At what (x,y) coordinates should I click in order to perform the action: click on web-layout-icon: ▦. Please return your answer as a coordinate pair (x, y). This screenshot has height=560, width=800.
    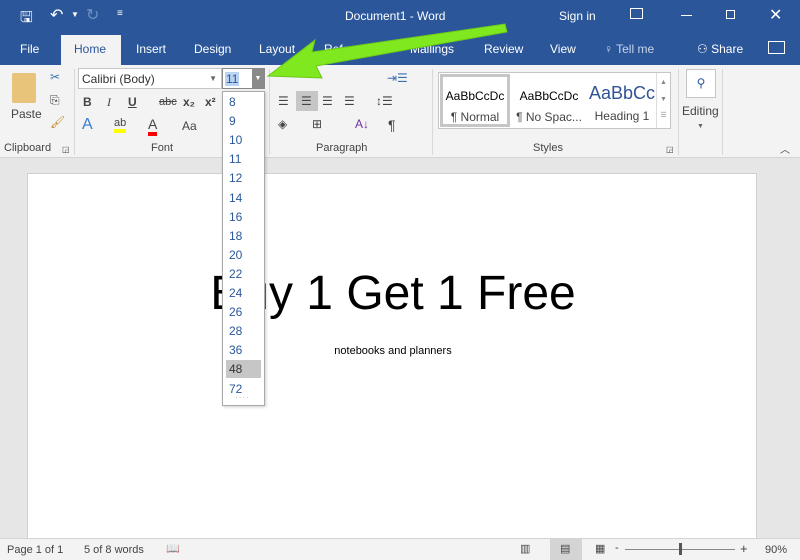
    Looking at the image, I should click on (600, 548).